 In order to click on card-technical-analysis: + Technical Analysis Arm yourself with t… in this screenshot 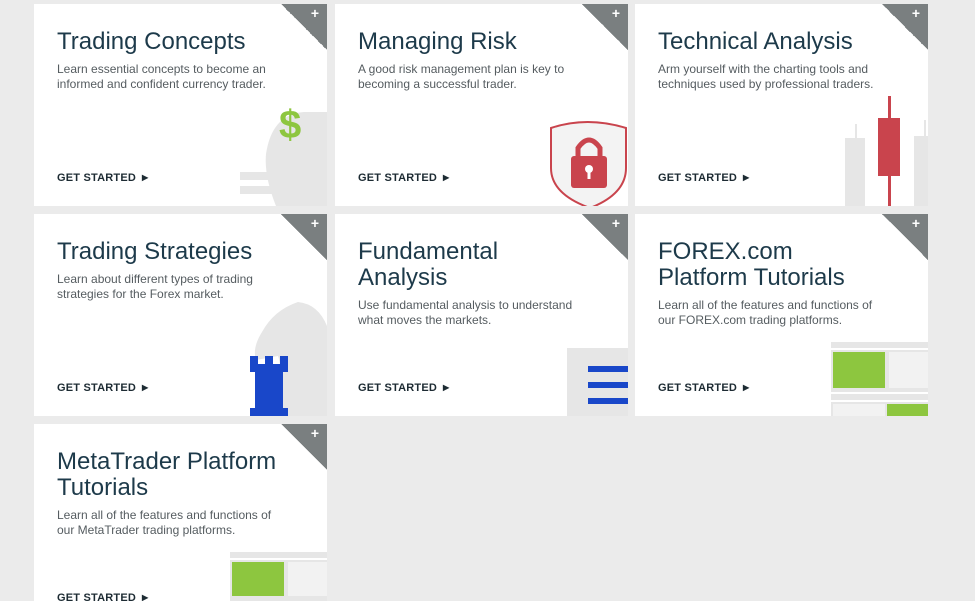, I will do `click(781, 105)`.